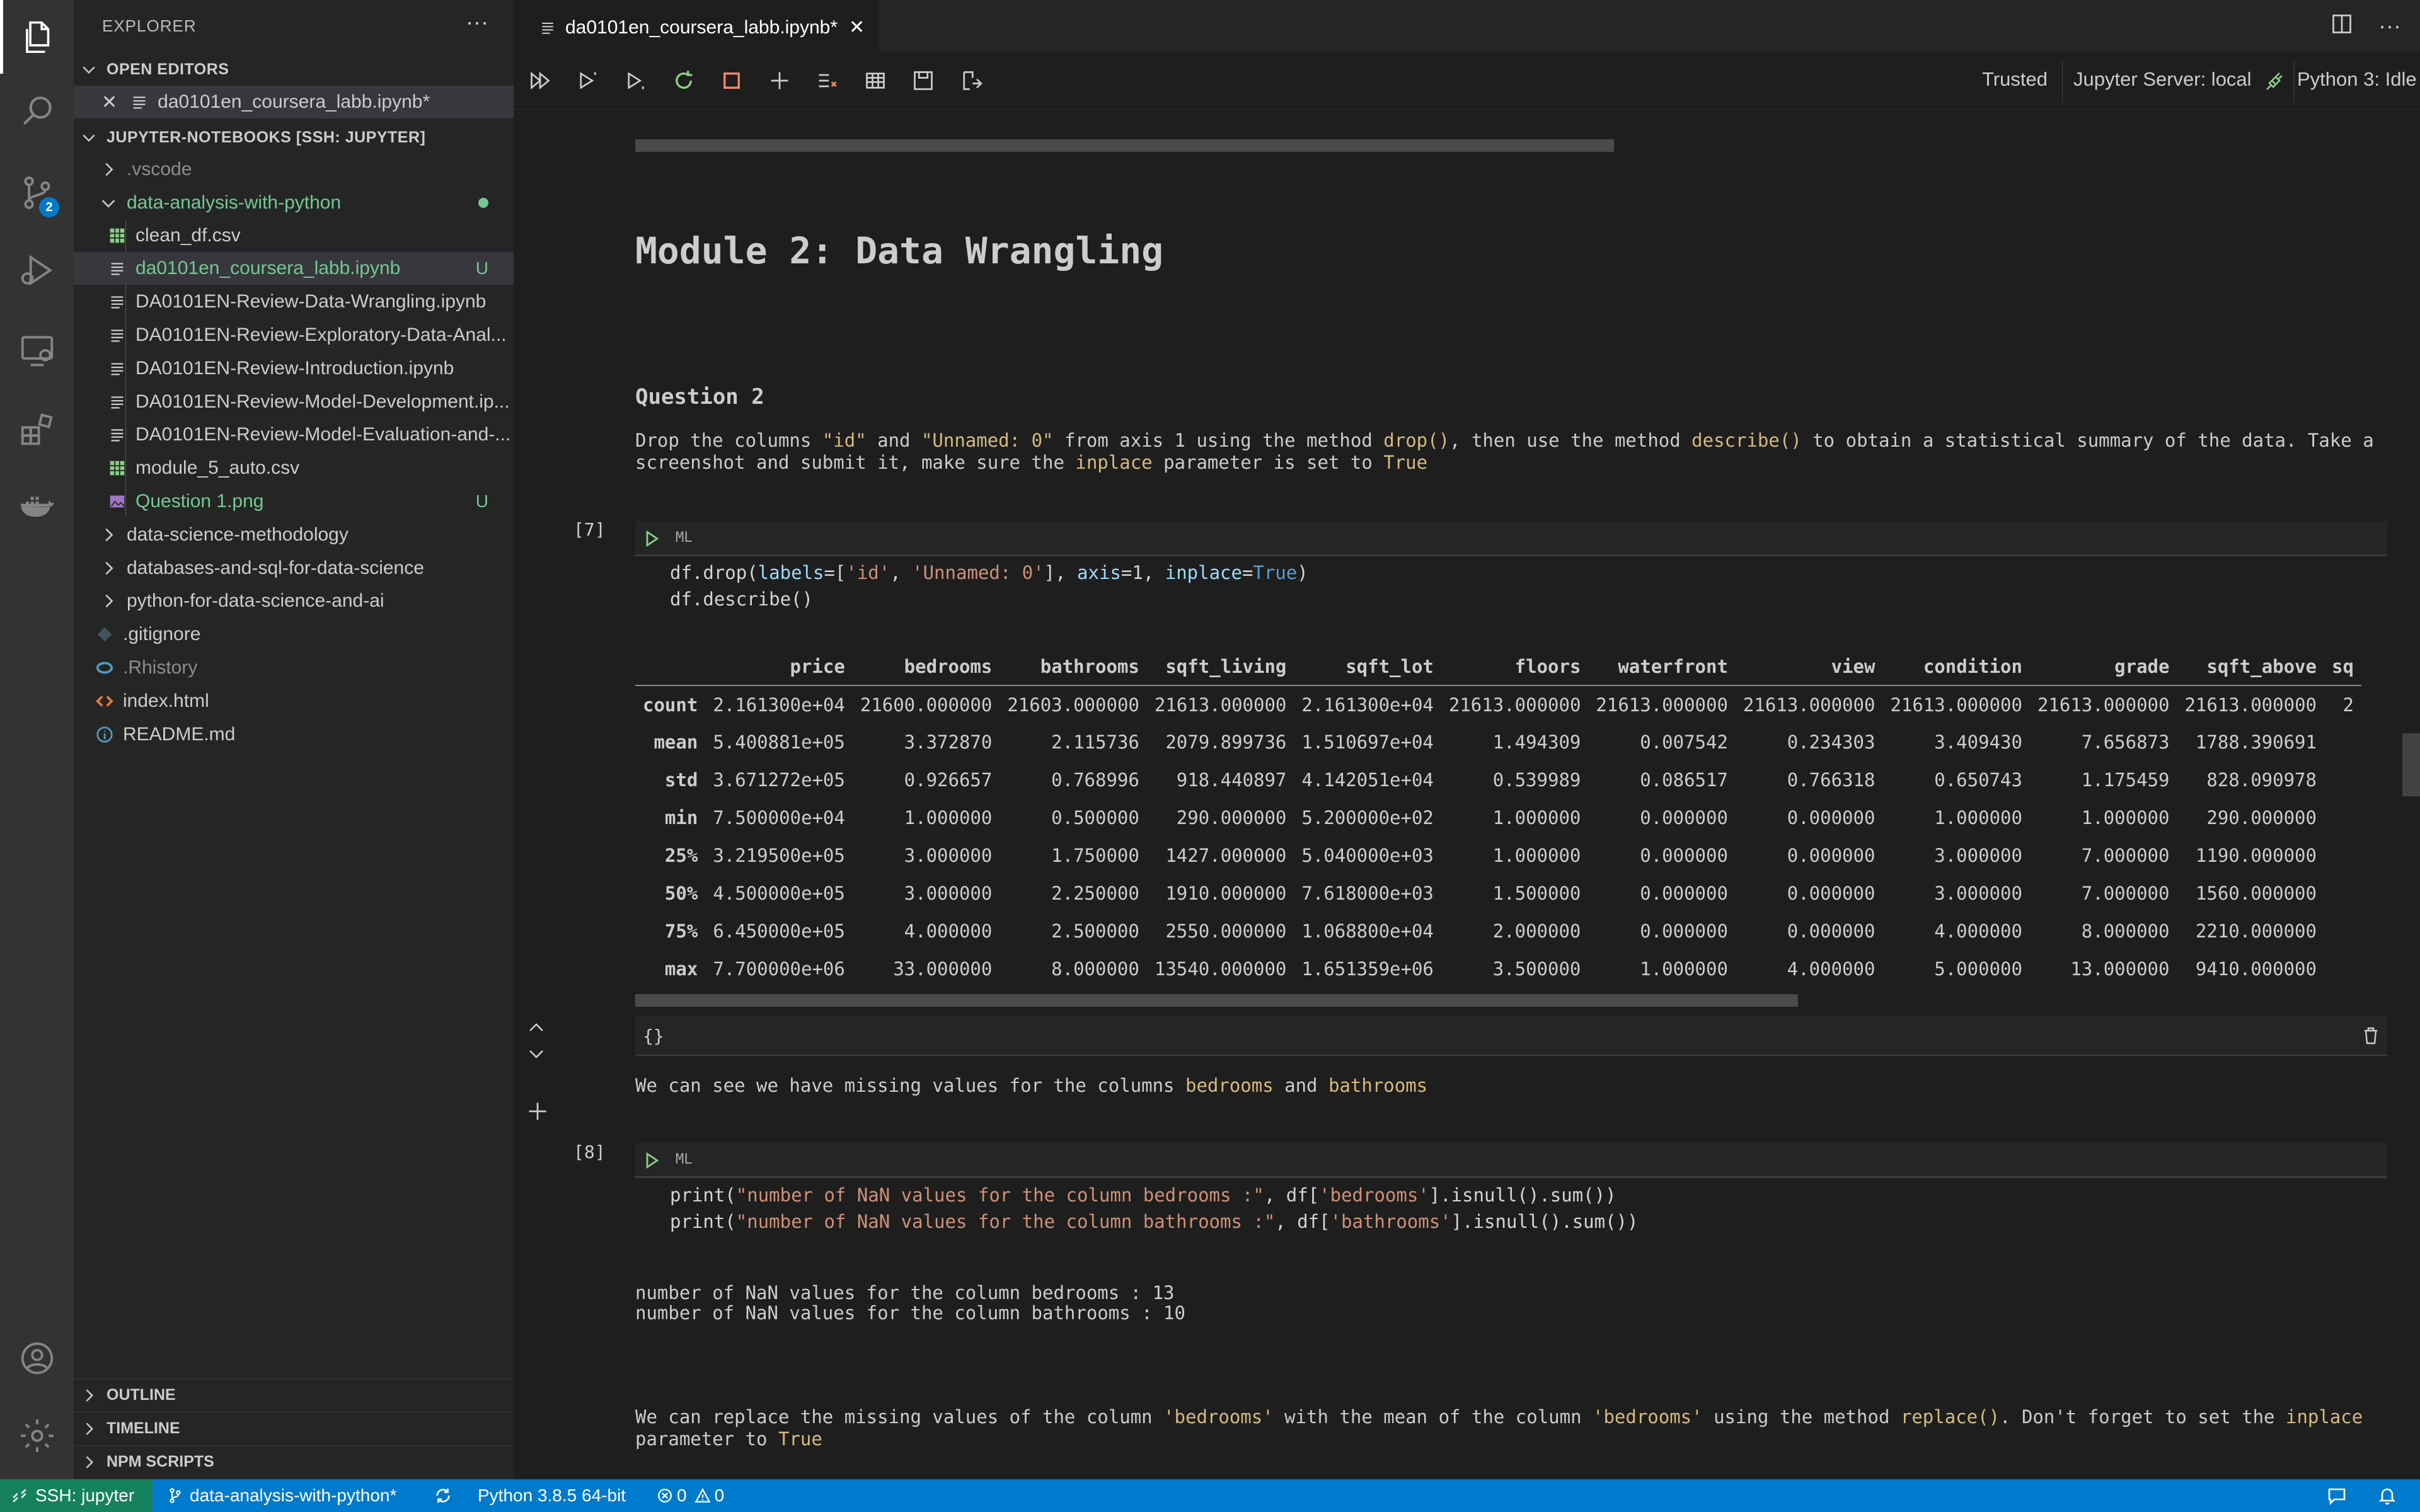 This screenshot has width=2420, height=1512. Describe the element at coordinates (294, 501) in the screenshot. I see `tree-item-question1: Question 1.png U` at that location.